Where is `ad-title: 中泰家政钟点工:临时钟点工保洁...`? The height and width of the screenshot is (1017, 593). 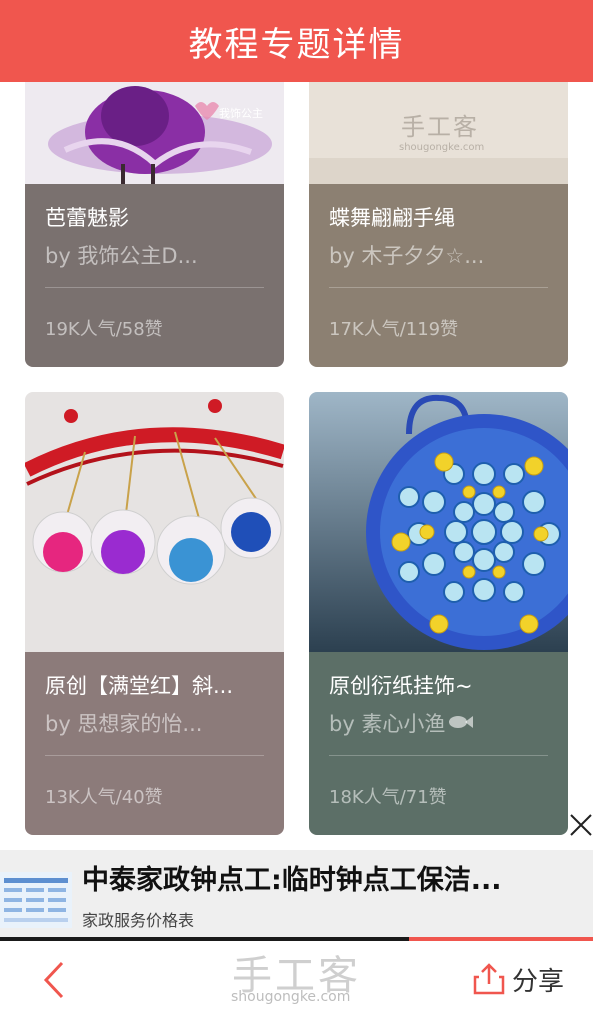
ad-title: 中泰家政钟点工:临时钟点工保洁... is located at coordinates (292, 880).